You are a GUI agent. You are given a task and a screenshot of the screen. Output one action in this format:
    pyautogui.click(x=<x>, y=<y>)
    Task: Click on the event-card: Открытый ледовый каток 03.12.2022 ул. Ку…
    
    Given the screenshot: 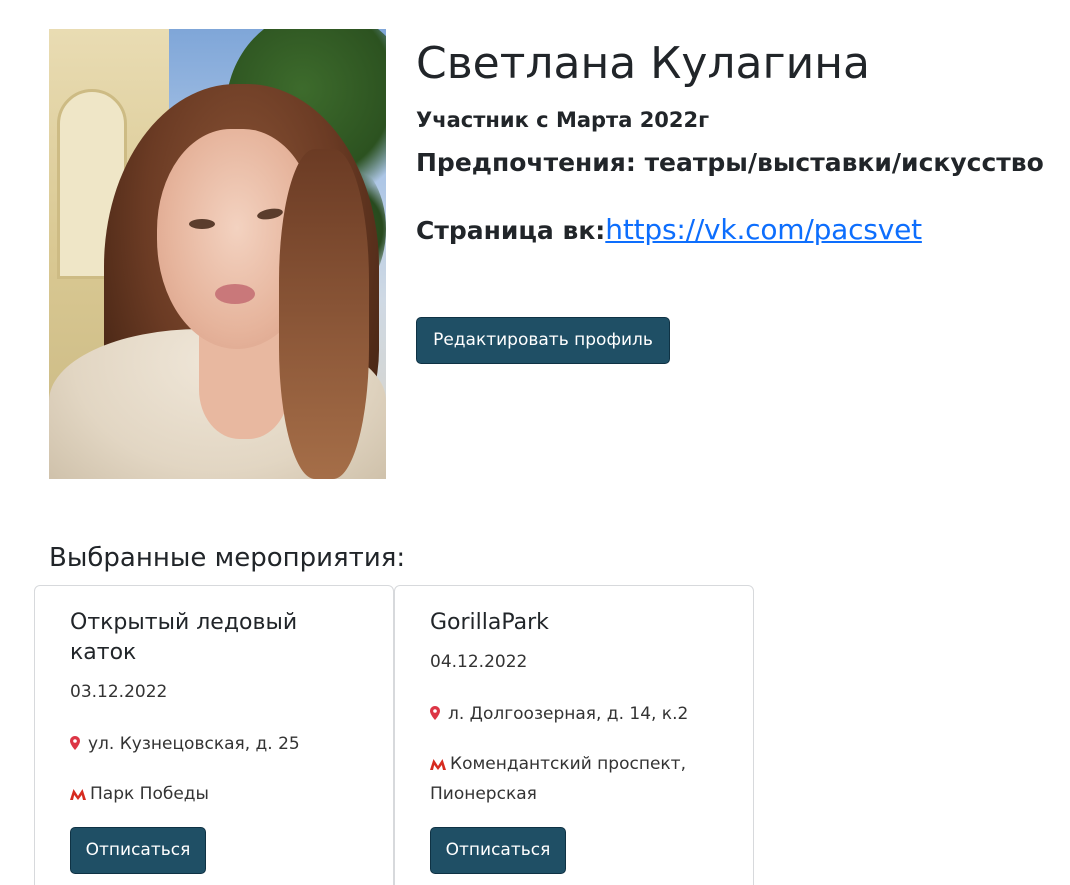 What is the action you would take?
    pyautogui.click(x=214, y=735)
    